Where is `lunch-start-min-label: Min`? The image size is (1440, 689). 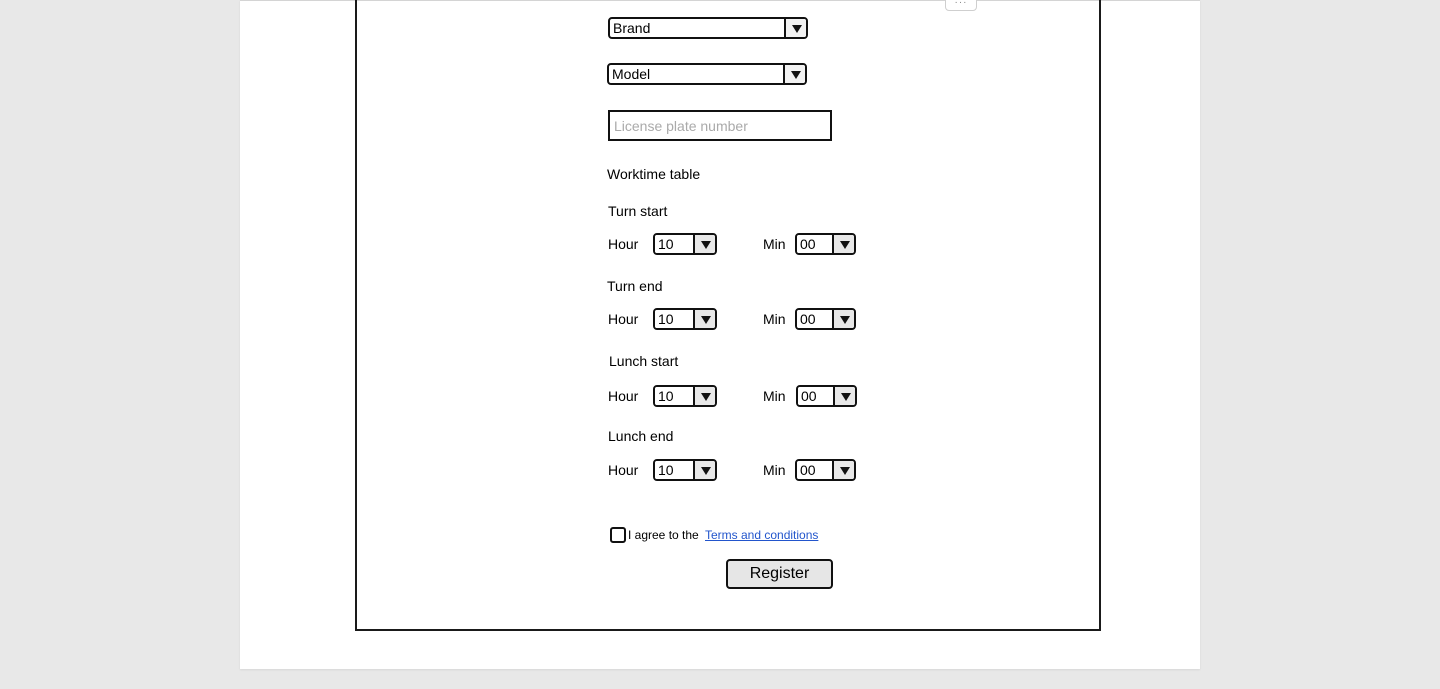 lunch-start-min-label: Min is located at coordinates (774, 396).